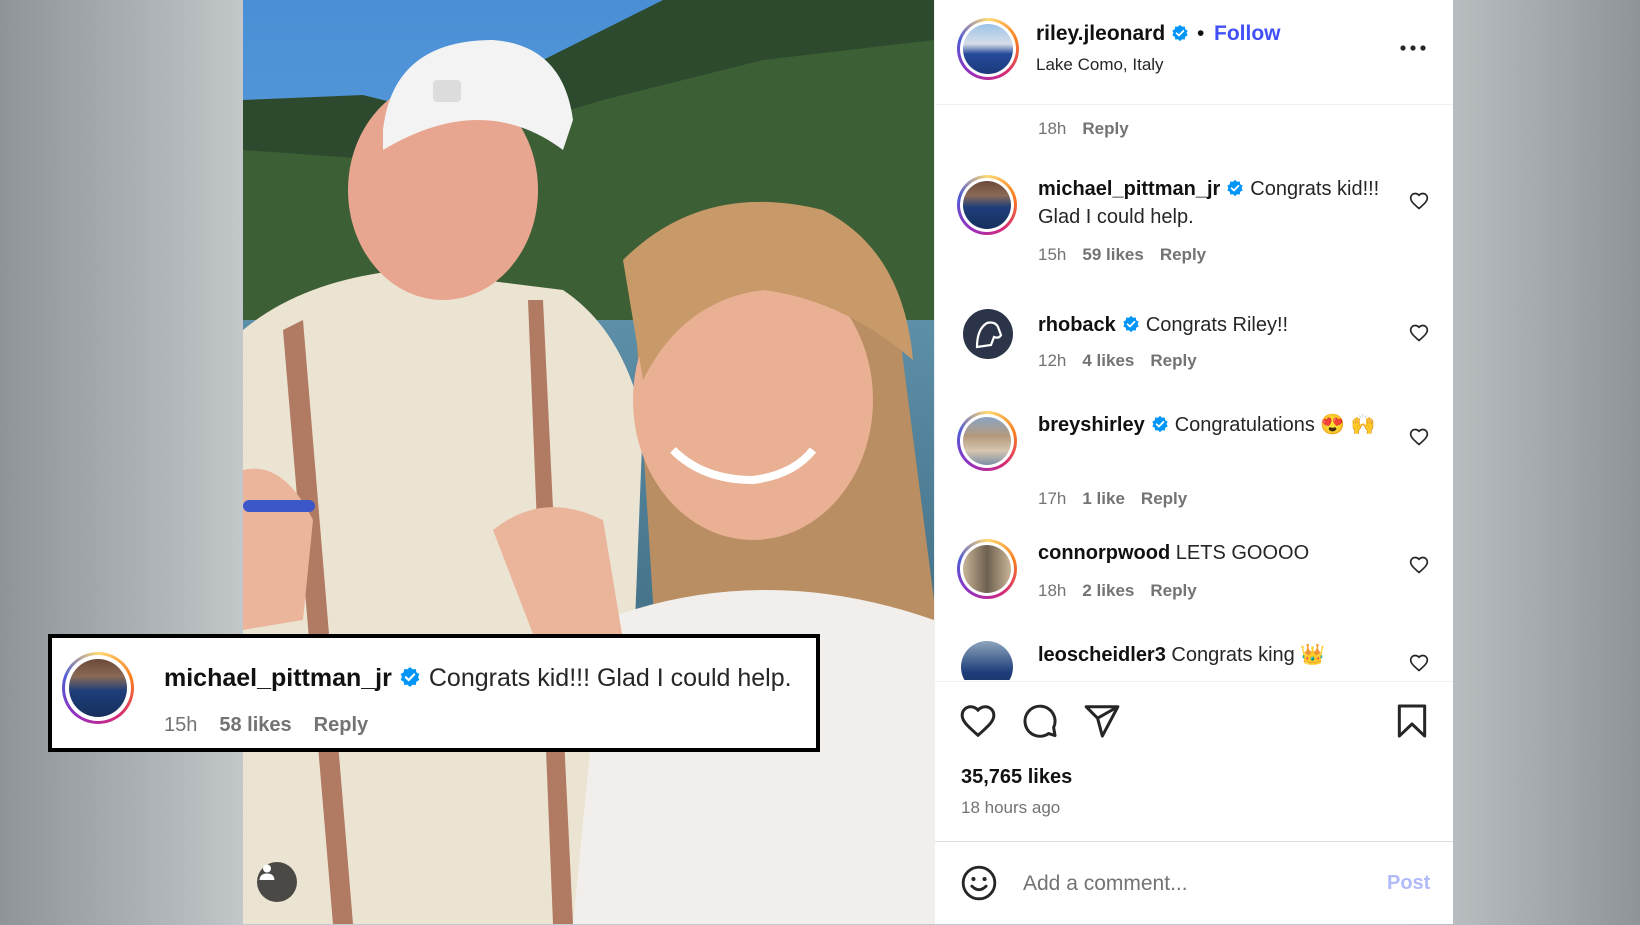 The height and width of the screenshot is (925, 1640). What do you see at coordinates (277, 882) in the screenshot?
I see `tagged-users-button` at bounding box center [277, 882].